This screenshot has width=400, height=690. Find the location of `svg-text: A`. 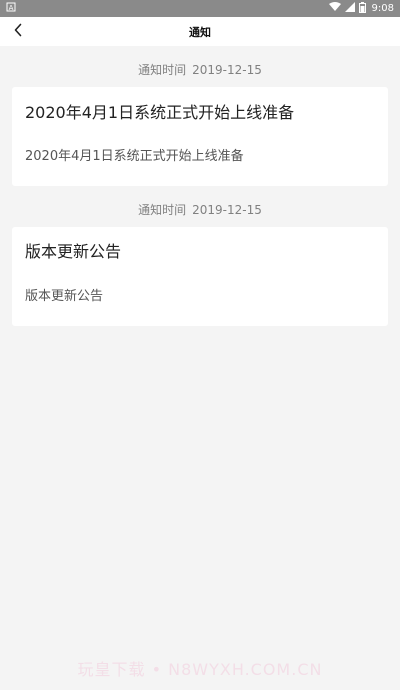

svg-text: A is located at coordinates (11, 8).